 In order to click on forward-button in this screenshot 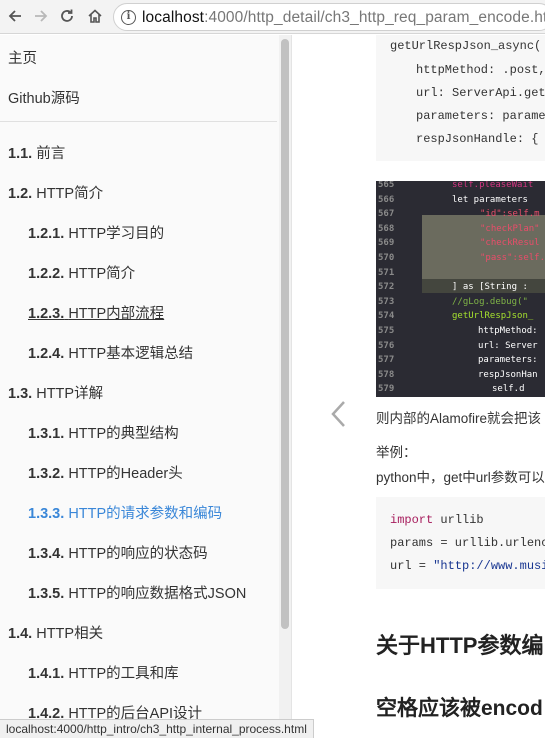, I will do `click(41, 16)`.